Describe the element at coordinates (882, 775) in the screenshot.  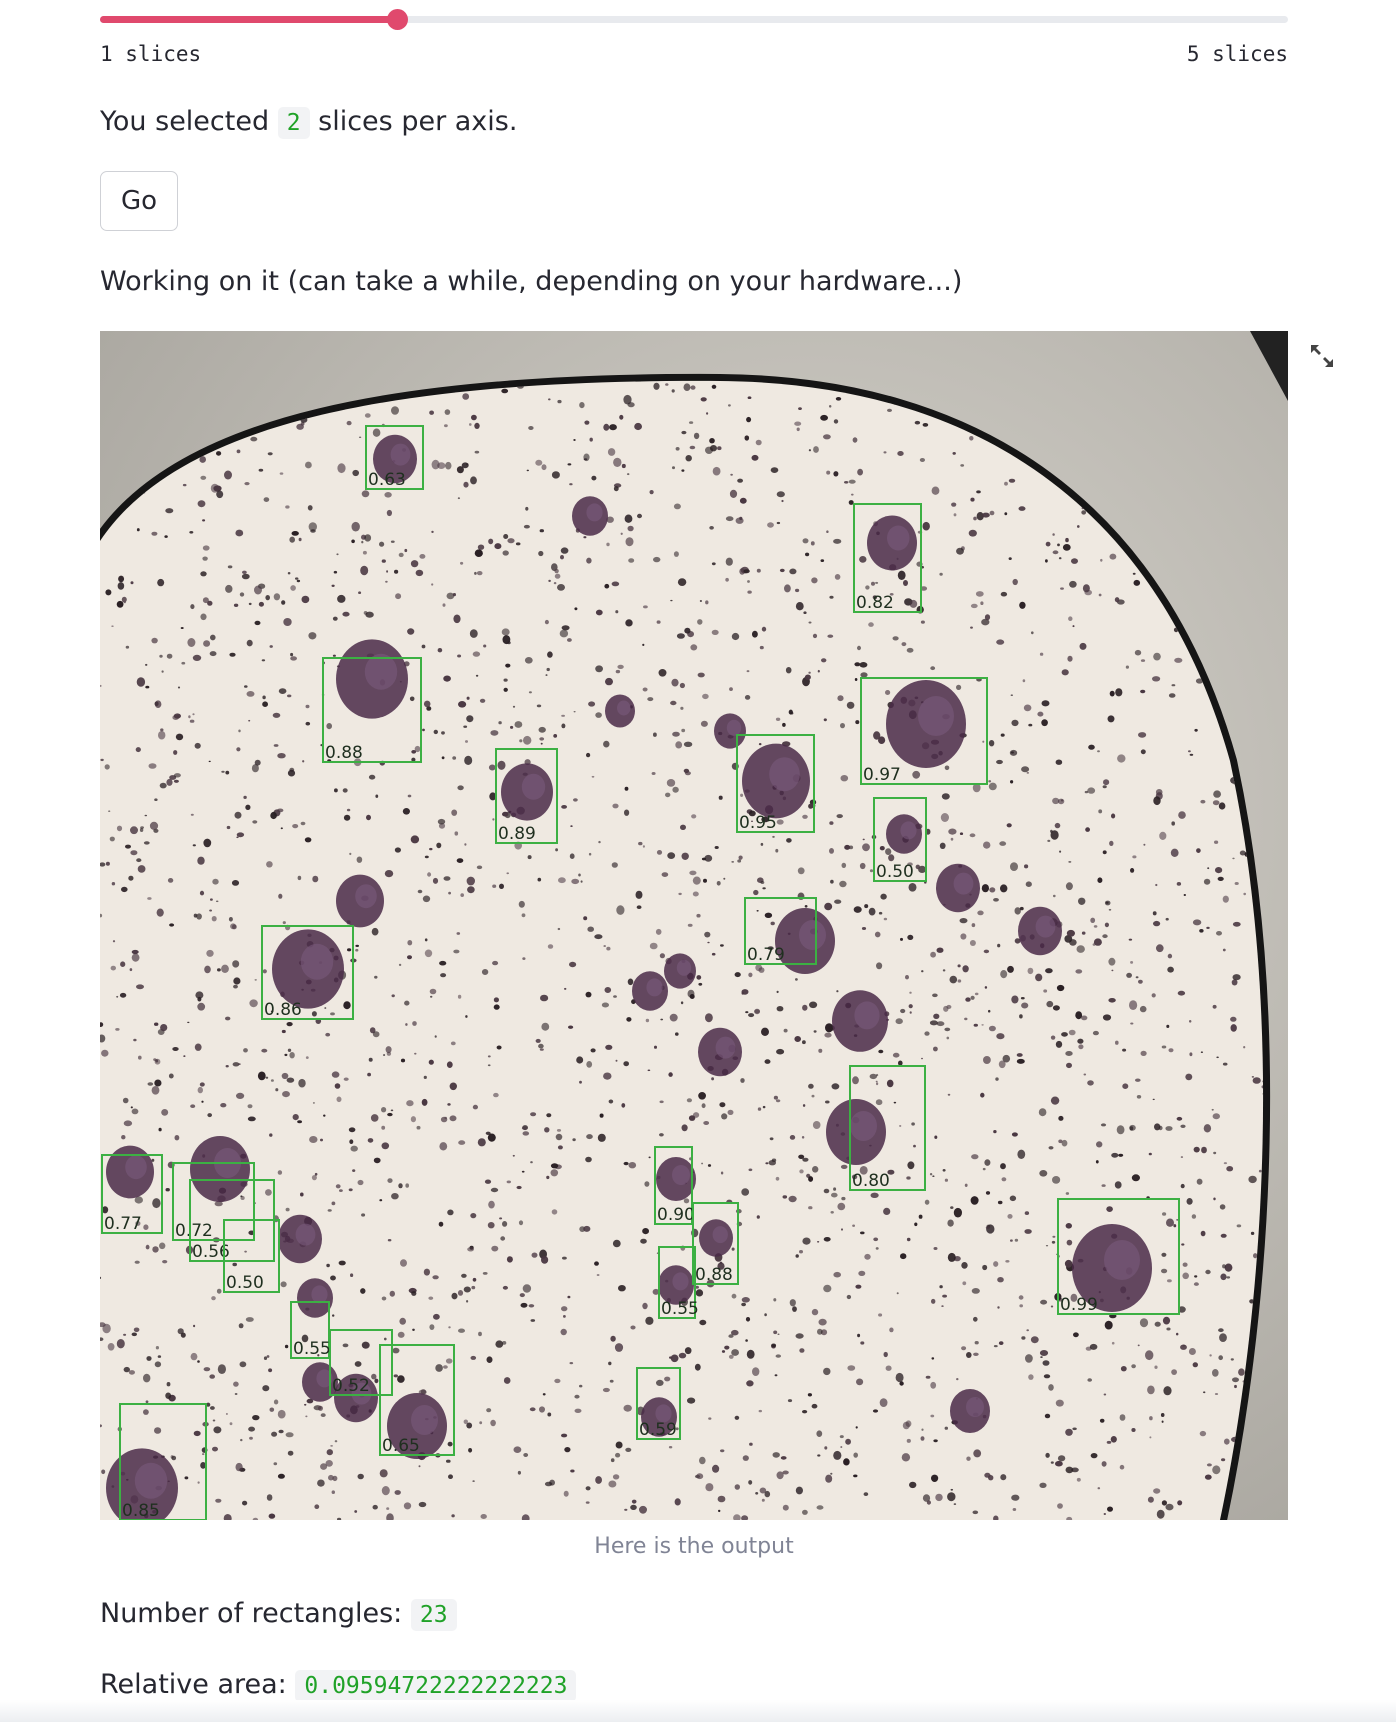
I see `detection-score: 0.97` at that location.